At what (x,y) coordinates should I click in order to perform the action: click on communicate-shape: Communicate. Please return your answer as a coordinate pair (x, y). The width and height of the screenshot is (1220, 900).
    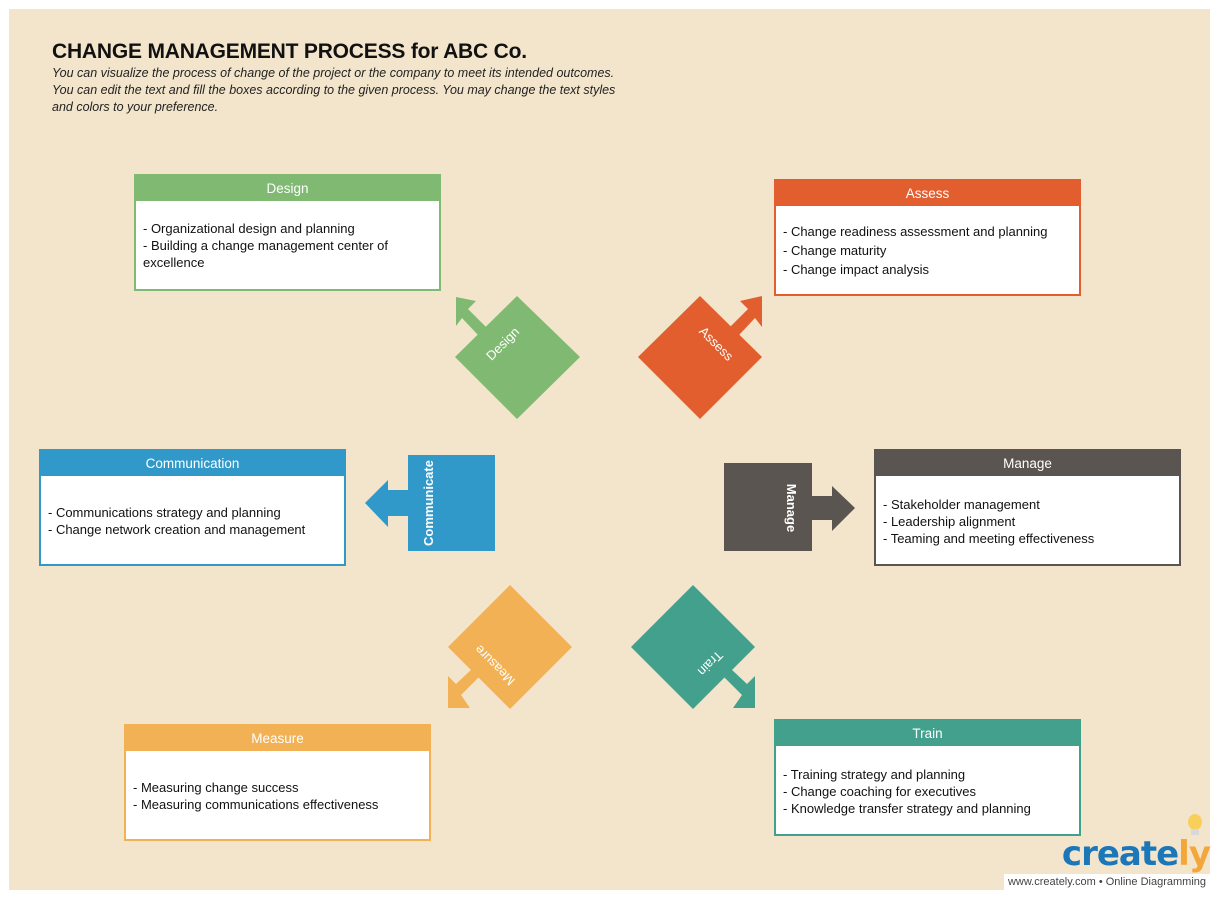
    Looking at the image, I should click on (430, 503).